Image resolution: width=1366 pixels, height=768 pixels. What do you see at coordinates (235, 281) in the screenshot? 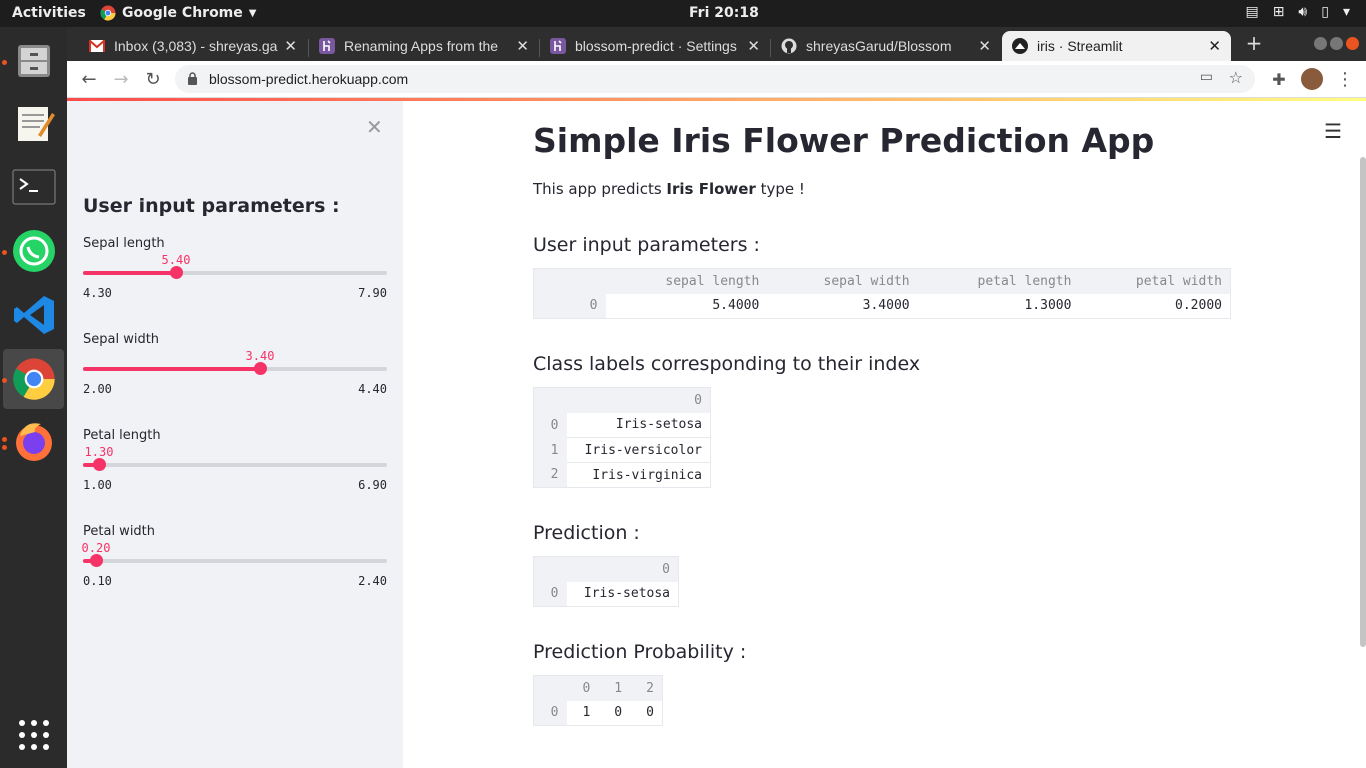
I see `slider-sepal-length: Sepal length 5.40 4.30 7.90` at bounding box center [235, 281].